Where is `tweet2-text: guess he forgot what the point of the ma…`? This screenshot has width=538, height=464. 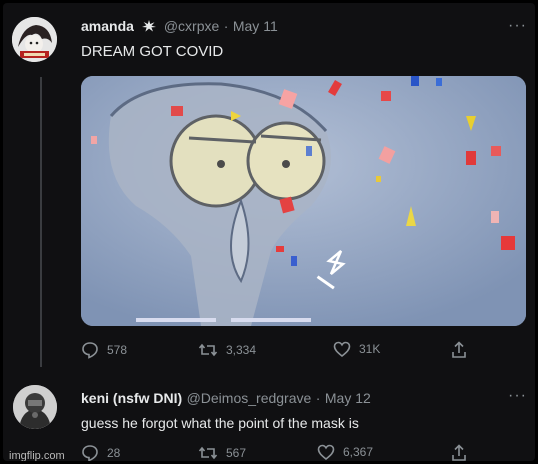 tweet2-text: guess he forgot what the point of the ma… is located at coordinates (220, 423).